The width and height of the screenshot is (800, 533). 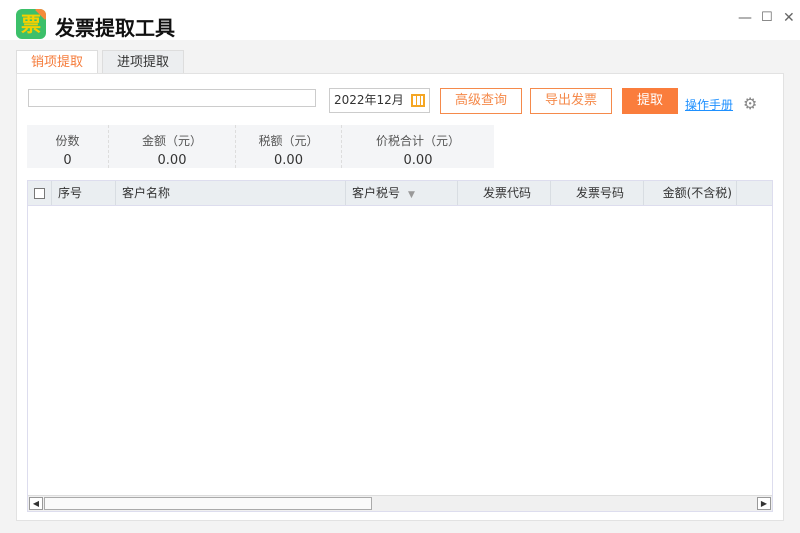 What do you see at coordinates (172, 146) in the screenshot?
I see `stat-amount: 金额（元） 0.00` at bounding box center [172, 146].